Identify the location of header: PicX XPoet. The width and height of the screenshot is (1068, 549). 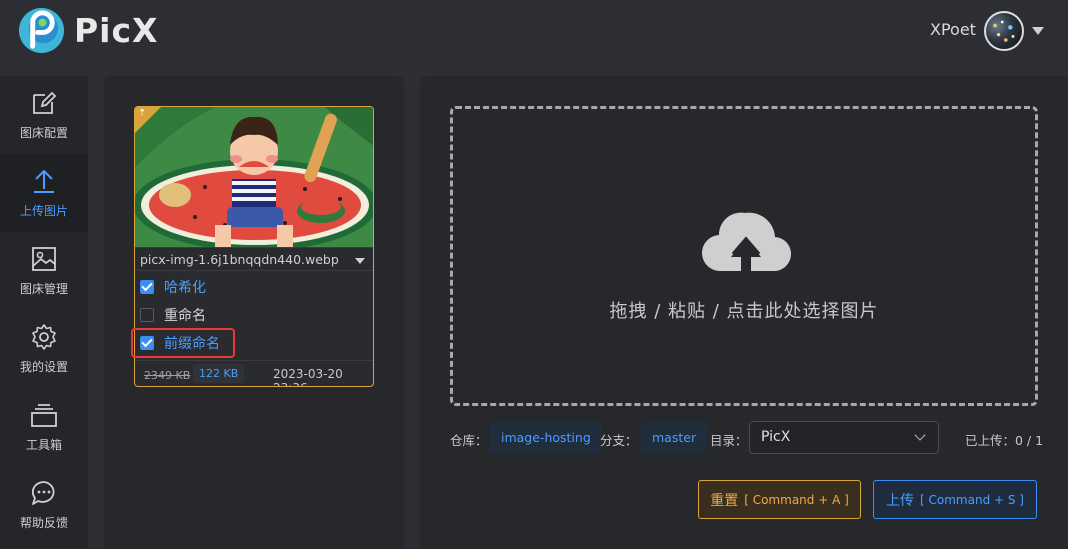
(534, 32).